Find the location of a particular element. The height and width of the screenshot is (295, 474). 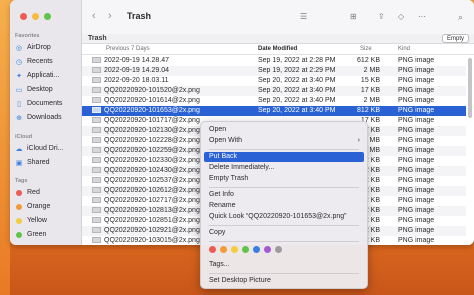

sidebar-item-label: Green is located at coordinates (37, 234).